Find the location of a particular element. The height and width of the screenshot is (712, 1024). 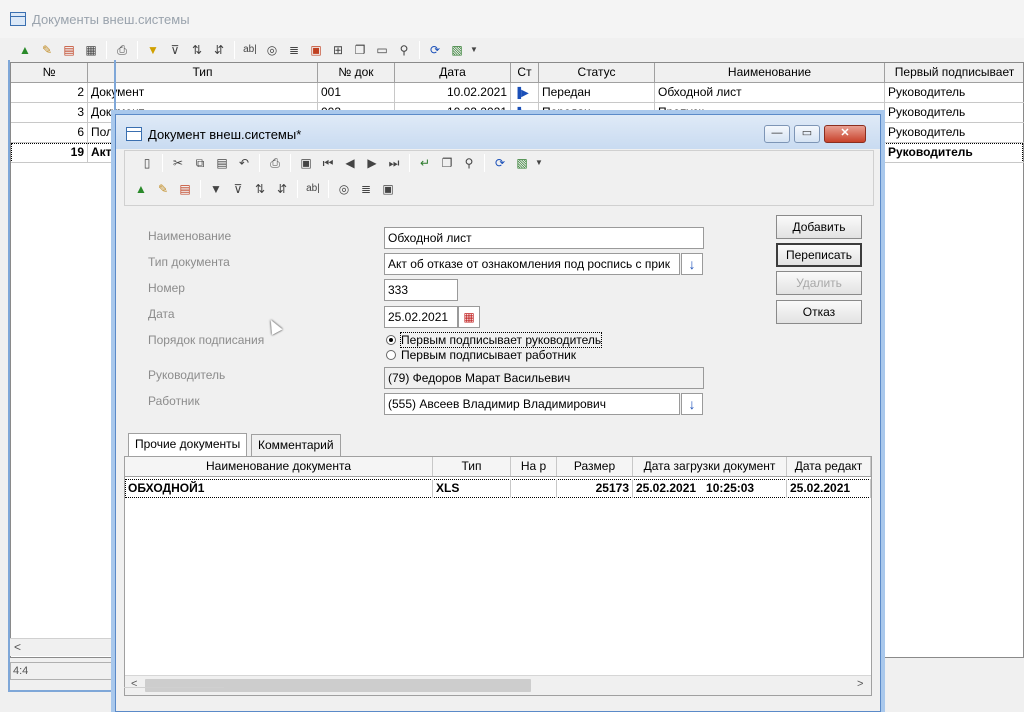

col-size: Размер is located at coordinates (595, 466).